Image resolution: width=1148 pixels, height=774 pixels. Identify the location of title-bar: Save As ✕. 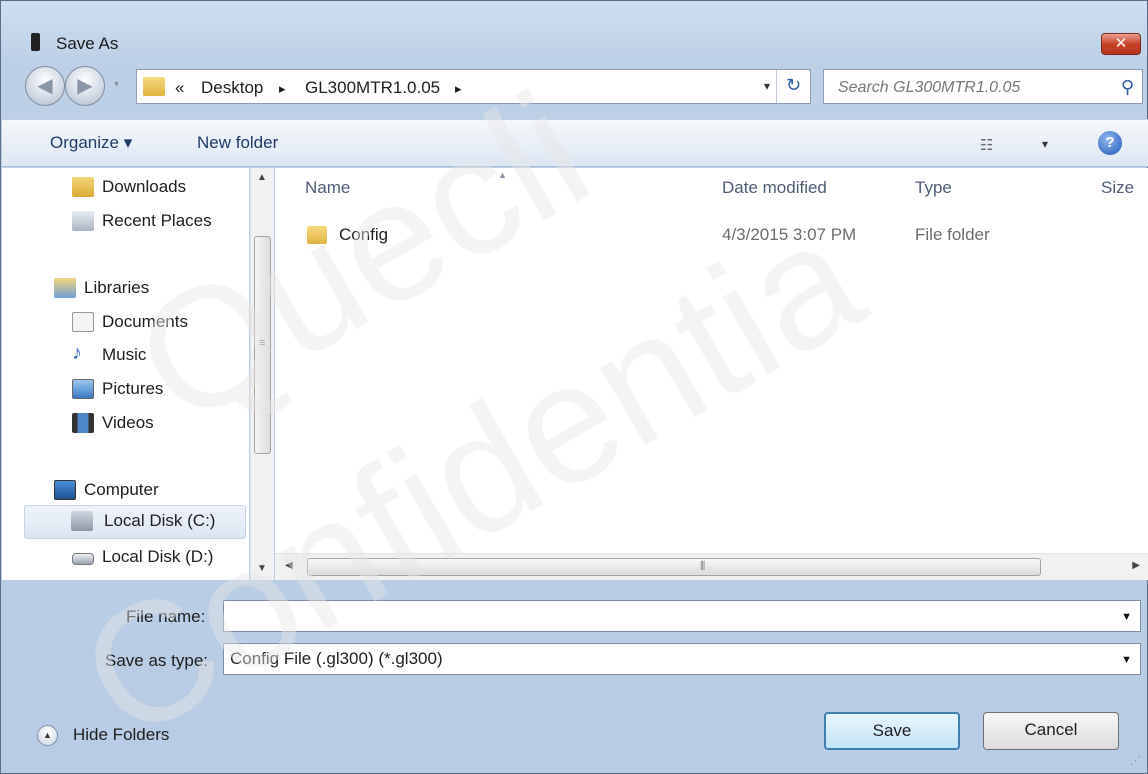
(574, 30).